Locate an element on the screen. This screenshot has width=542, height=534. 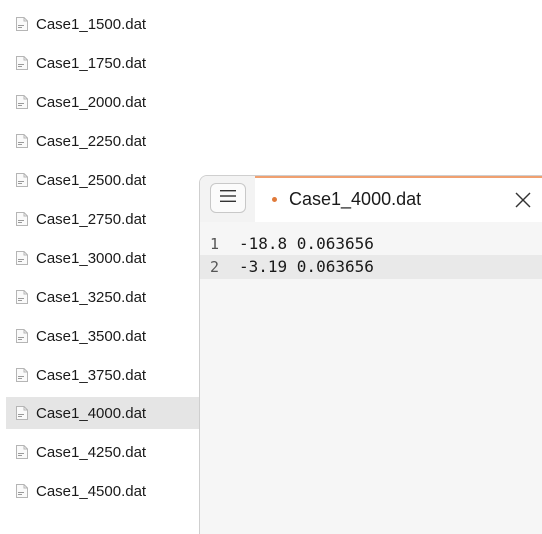
file-item: Case1_2750.dat is located at coordinates (93, 219).